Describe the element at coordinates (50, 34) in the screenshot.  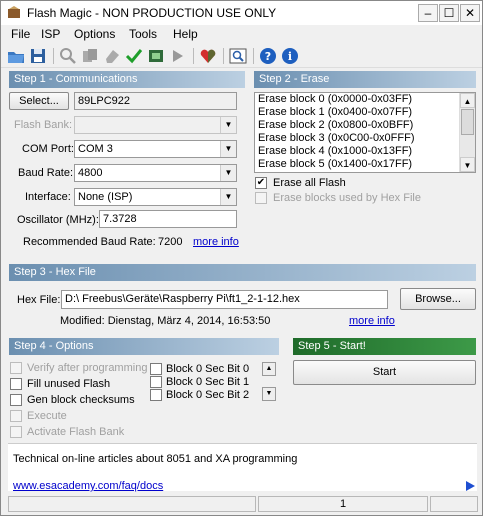
I see `menu-isp: ISP` at that location.